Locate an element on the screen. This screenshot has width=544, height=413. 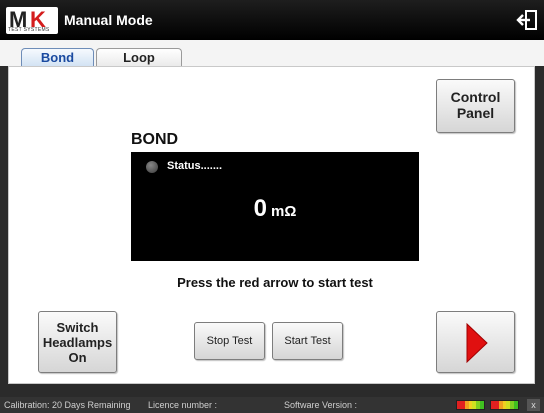
start-arrow-button is located at coordinates (475, 342).